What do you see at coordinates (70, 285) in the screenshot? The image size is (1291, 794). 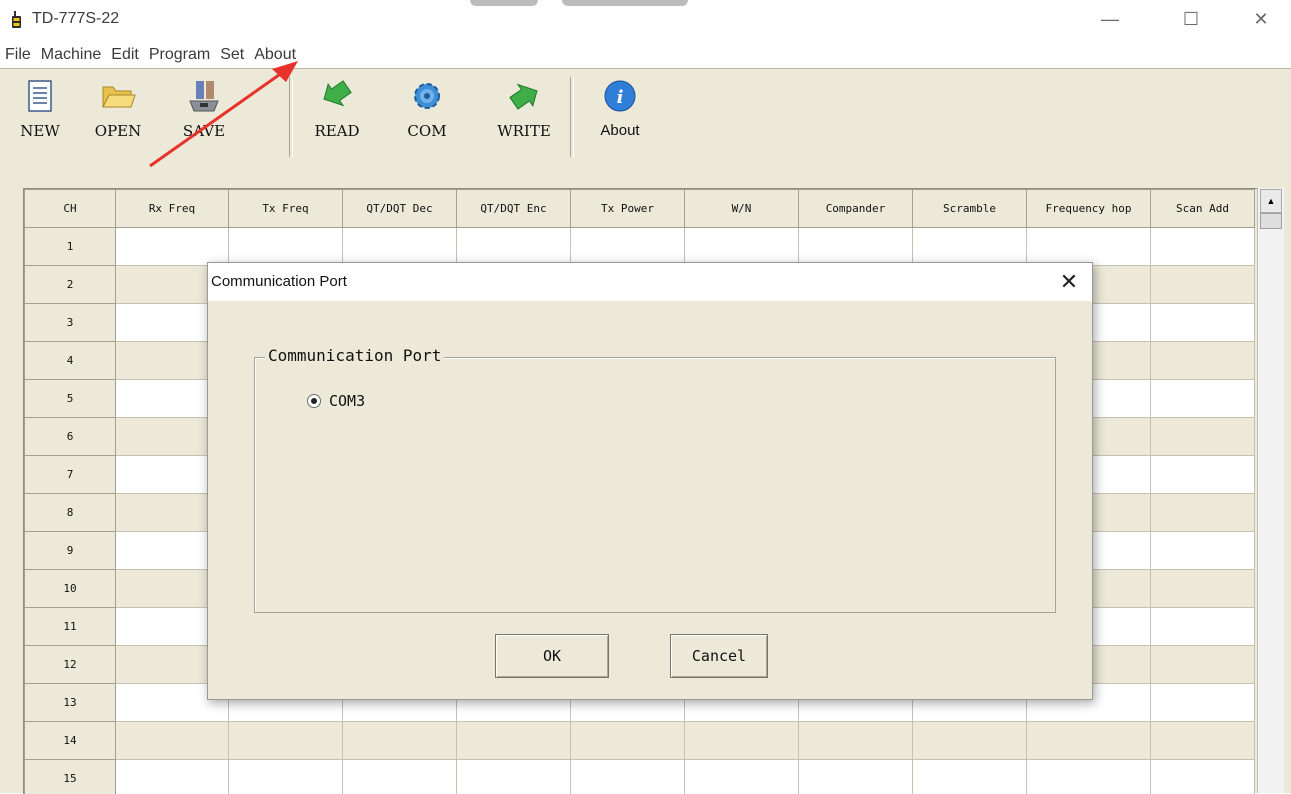 I see `channel-number-cell: 2` at bounding box center [70, 285].